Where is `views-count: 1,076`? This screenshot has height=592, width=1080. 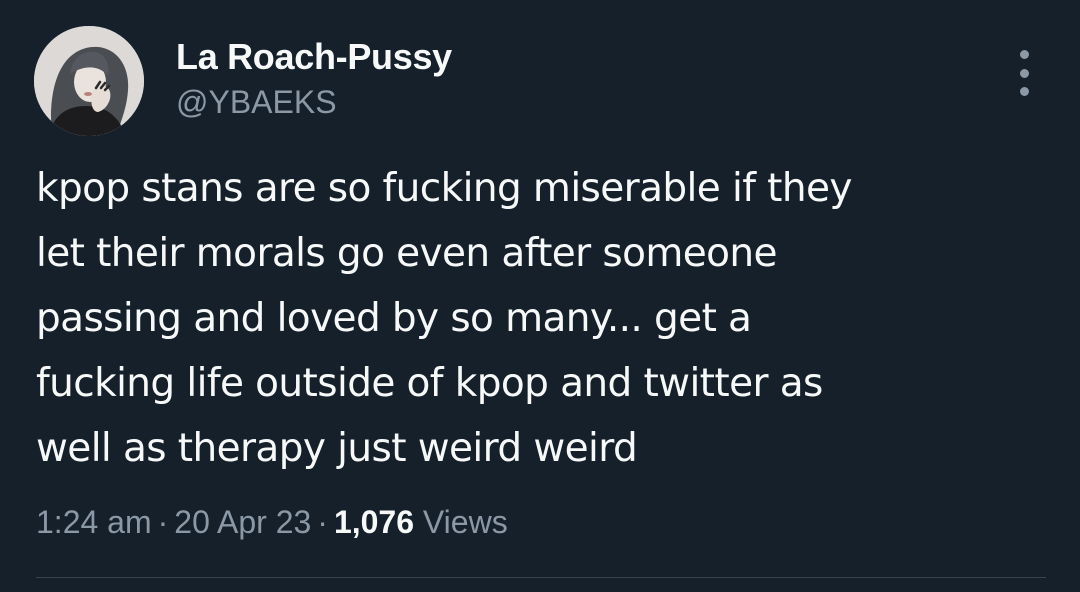
views-count: 1,076 is located at coordinates (374, 522).